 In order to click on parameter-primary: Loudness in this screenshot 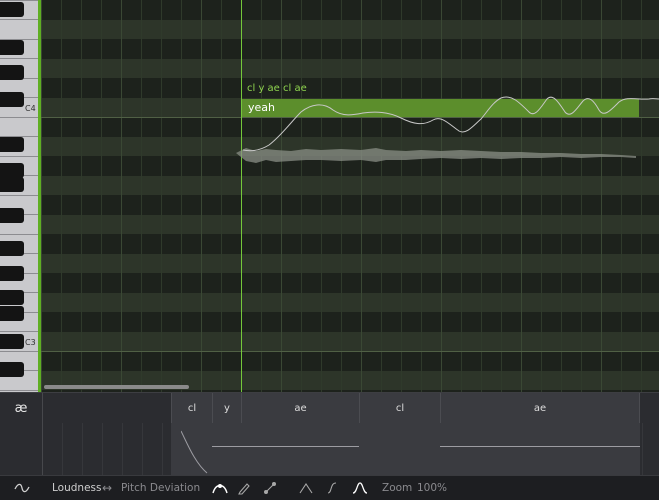, I will do `click(76, 488)`.